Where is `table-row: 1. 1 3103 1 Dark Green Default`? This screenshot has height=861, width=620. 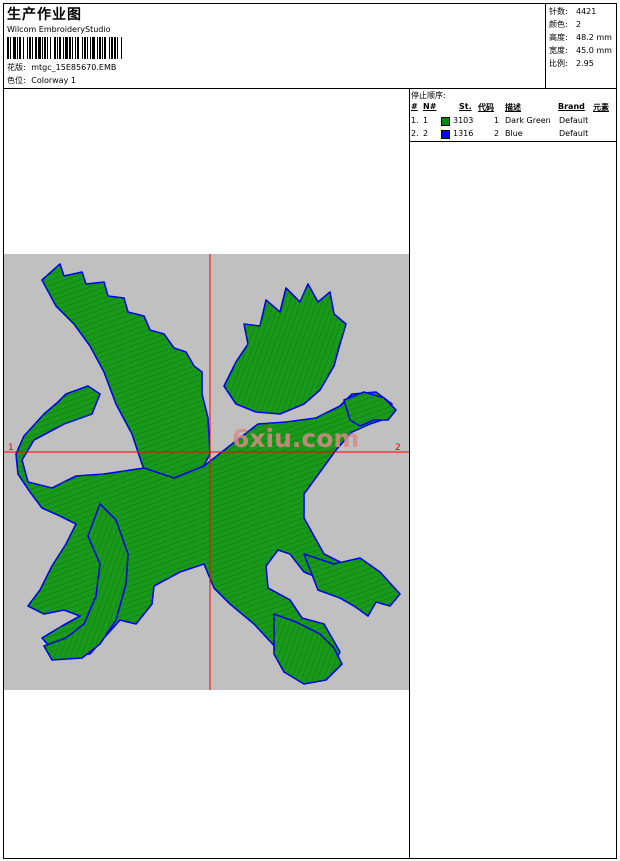 table-row: 1. 1 3103 1 Dark Green Default is located at coordinates (513, 122).